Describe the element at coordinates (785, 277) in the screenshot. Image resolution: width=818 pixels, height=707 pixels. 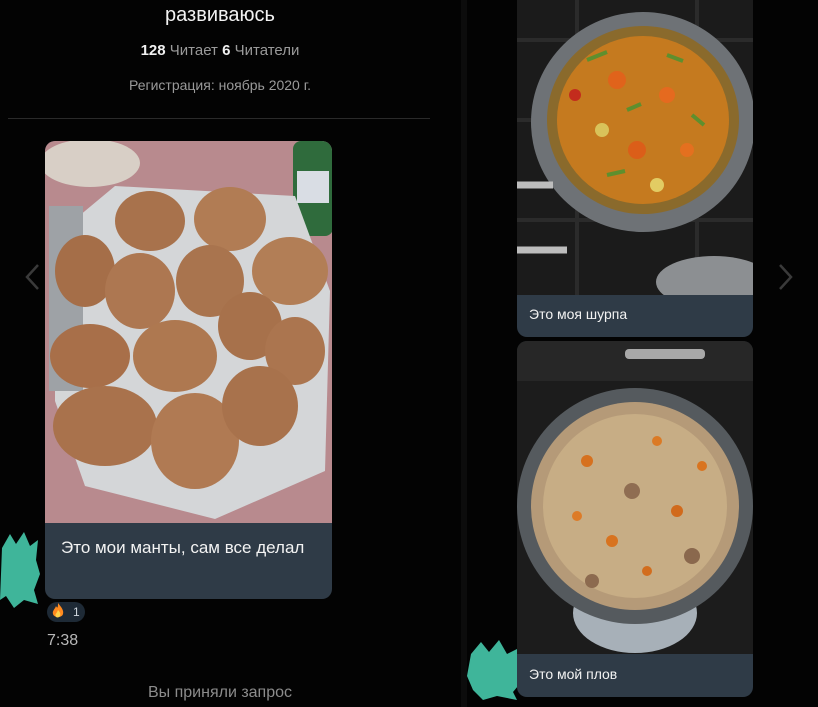
I see `chevron-right-icon` at that location.